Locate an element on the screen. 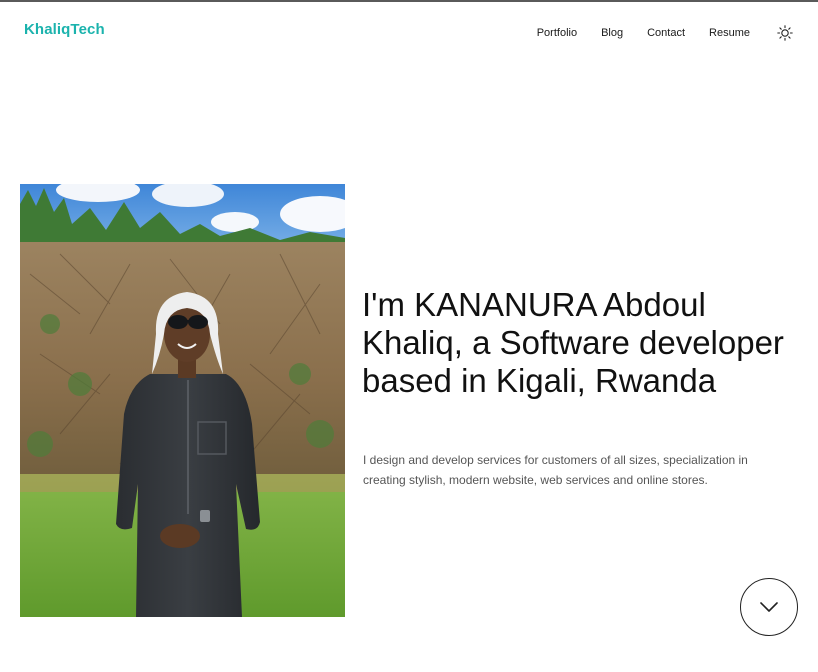  chevron-down-icon is located at coordinates (769, 607).